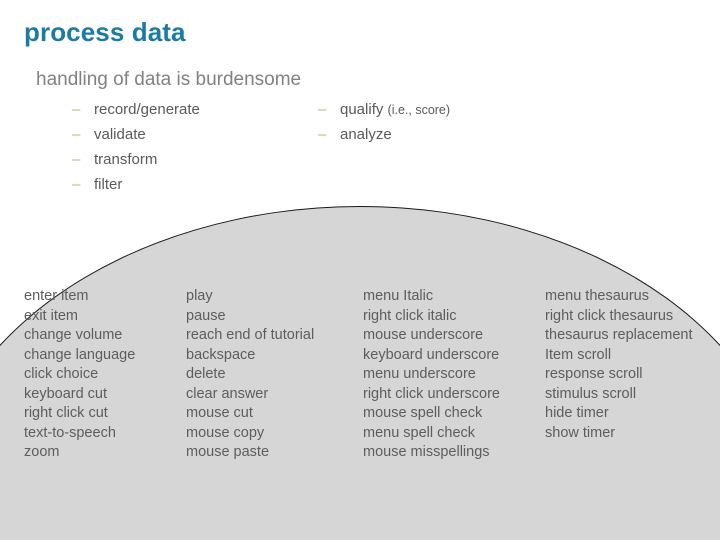 This screenshot has width=720, height=540. What do you see at coordinates (206, 374) in the screenshot?
I see `list-item: delete` at bounding box center [206, 374].